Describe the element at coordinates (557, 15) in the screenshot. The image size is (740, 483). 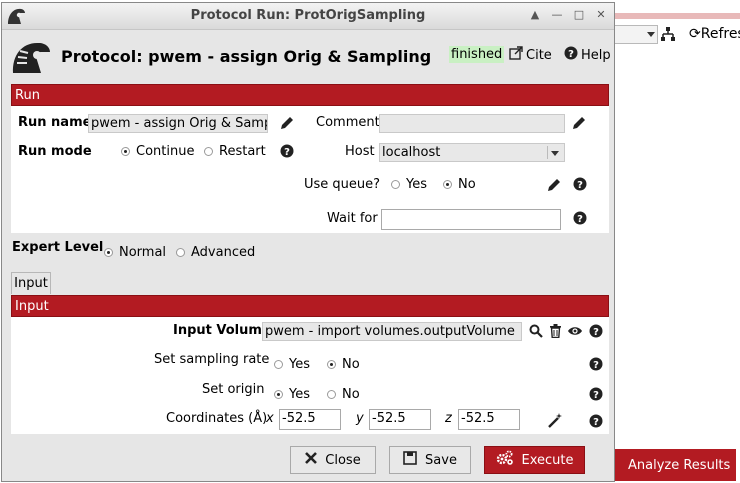
I see `minimize-icon: —` at that location.